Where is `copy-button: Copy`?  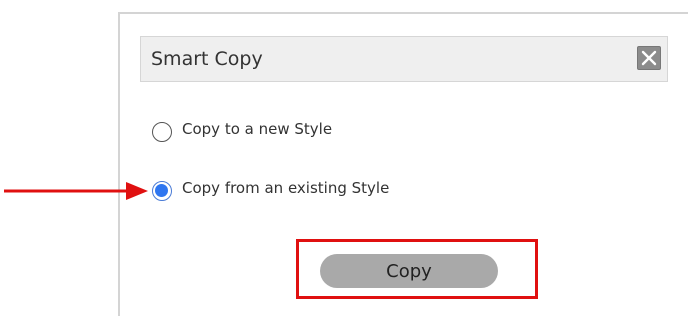
copy-button: Copy is located at coordinates (409, 271).